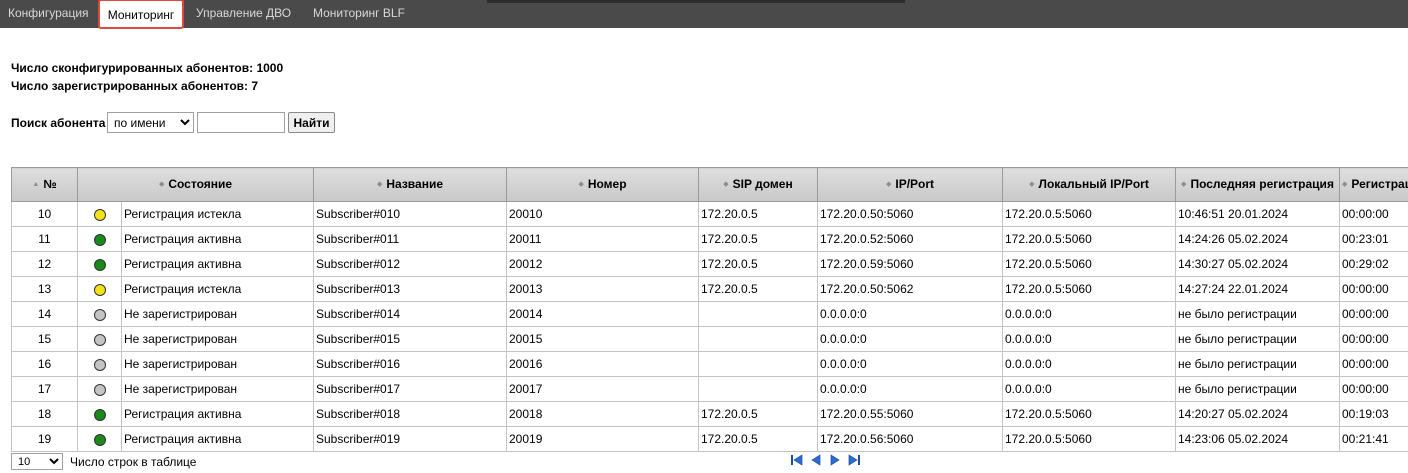  I want to click on next-page-icon, so click(835, 460).